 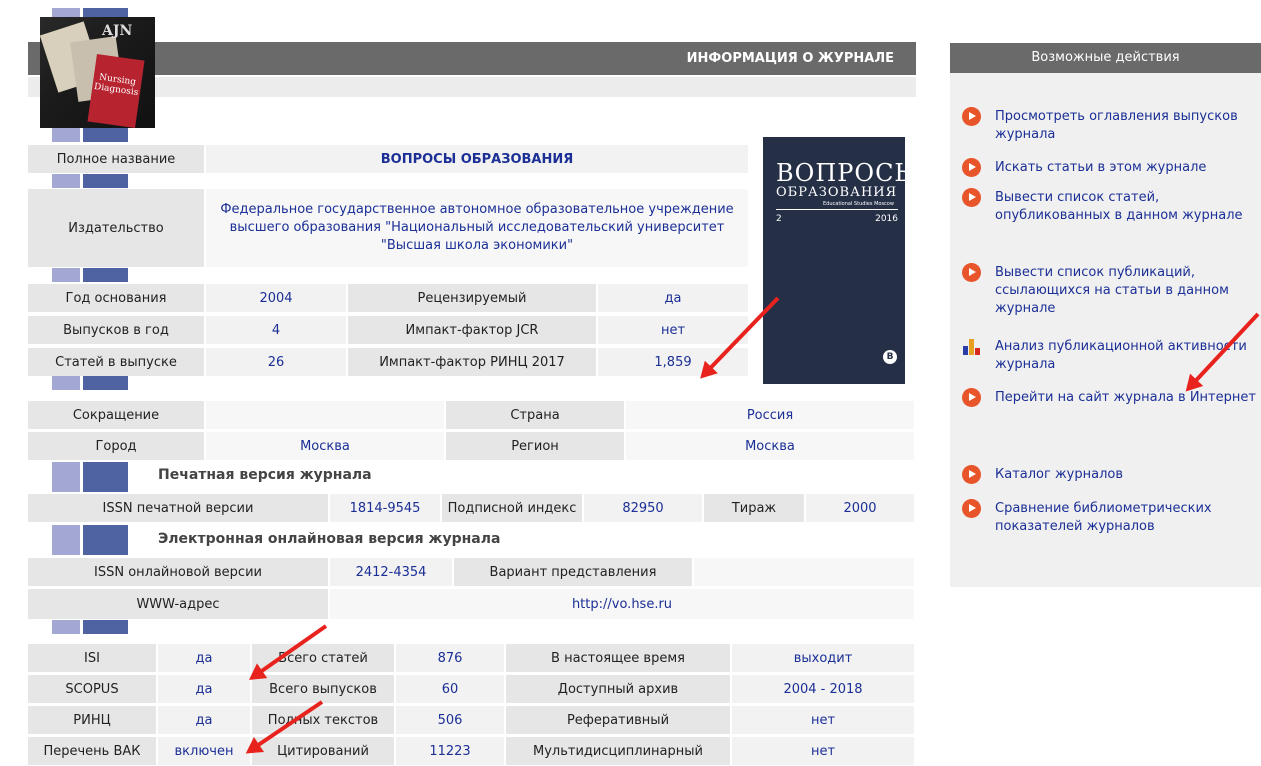 I want to click on www-row: WWW-адрес http://vo.hse.ru, so click(x=472, y=604).